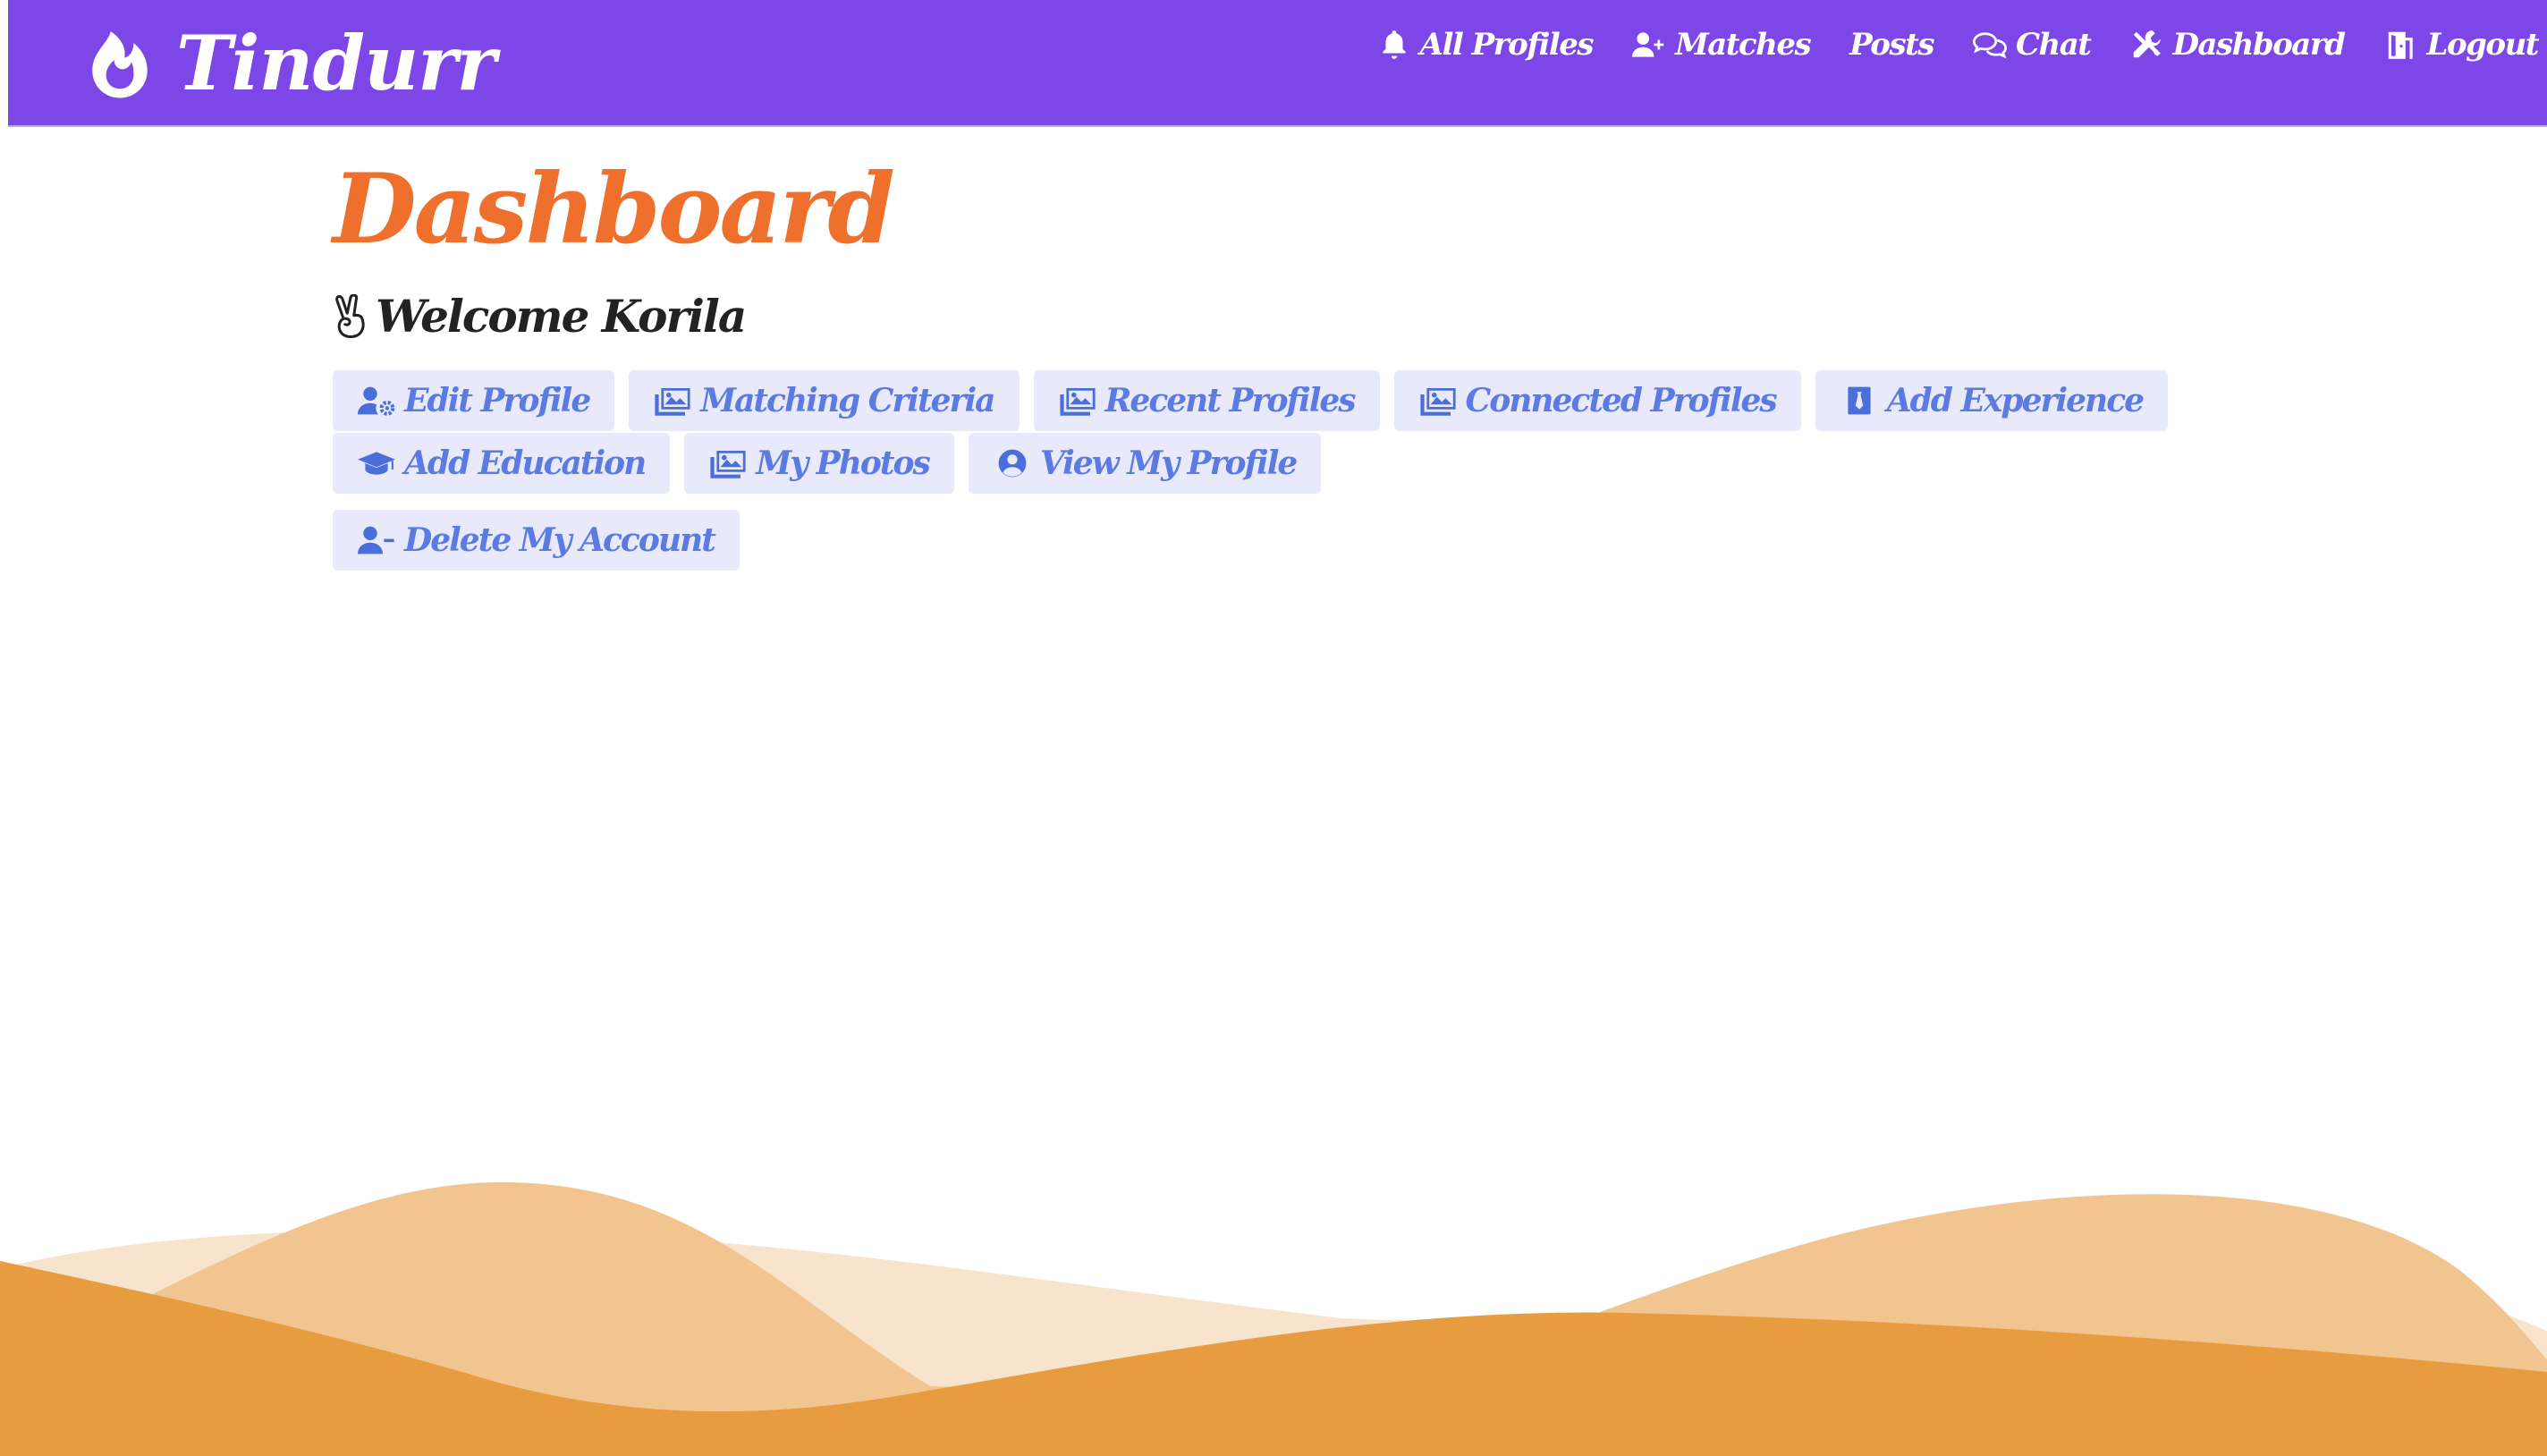 This screenshot has height=1456, width=2547. What do you see at coordinates (562, 316) in the screenshot?
I see `welcome-text: Welcome Korila` at bounding box center [562, 316].